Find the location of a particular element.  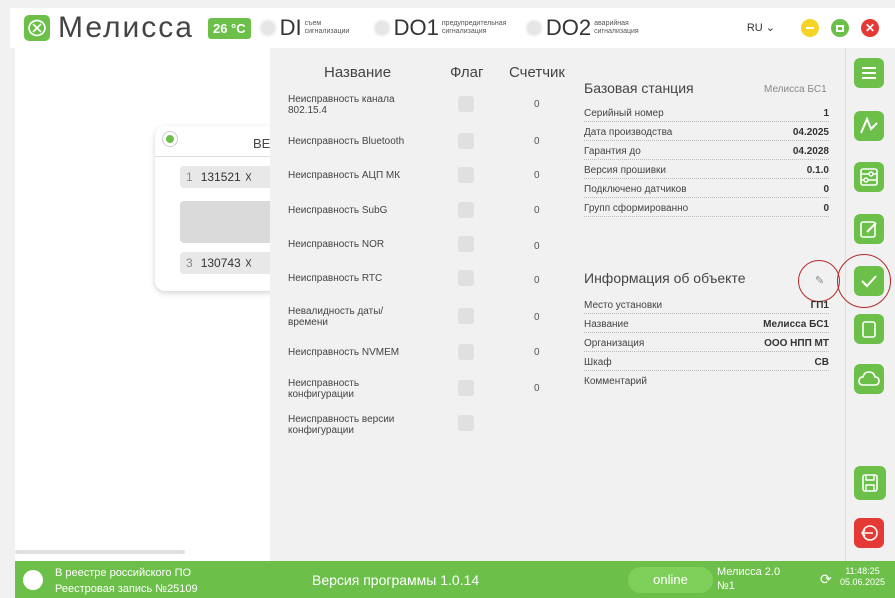

refresh-icon: ⟳ is located at coordinates (826, 579).